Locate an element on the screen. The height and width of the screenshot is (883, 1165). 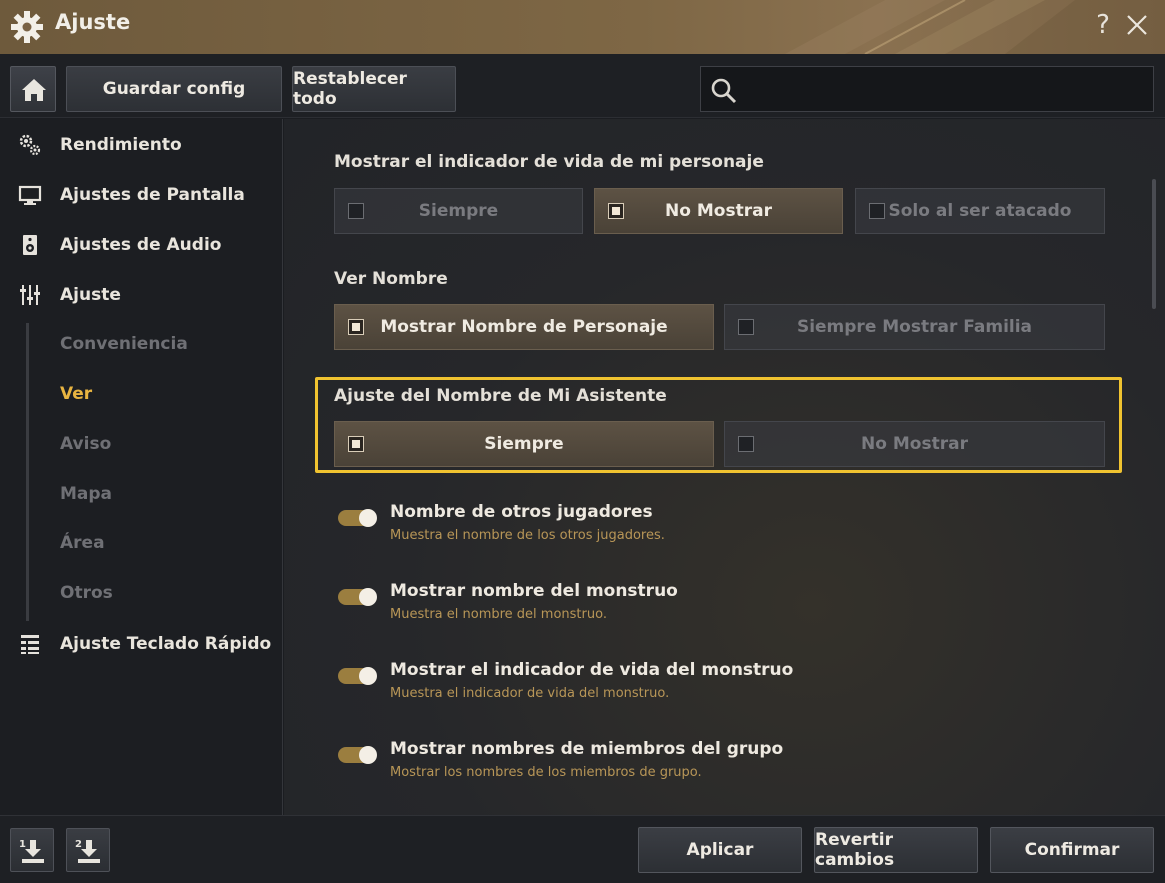
sidebar-item-ajuste: Ajuste is located at coordinates (141, 295).